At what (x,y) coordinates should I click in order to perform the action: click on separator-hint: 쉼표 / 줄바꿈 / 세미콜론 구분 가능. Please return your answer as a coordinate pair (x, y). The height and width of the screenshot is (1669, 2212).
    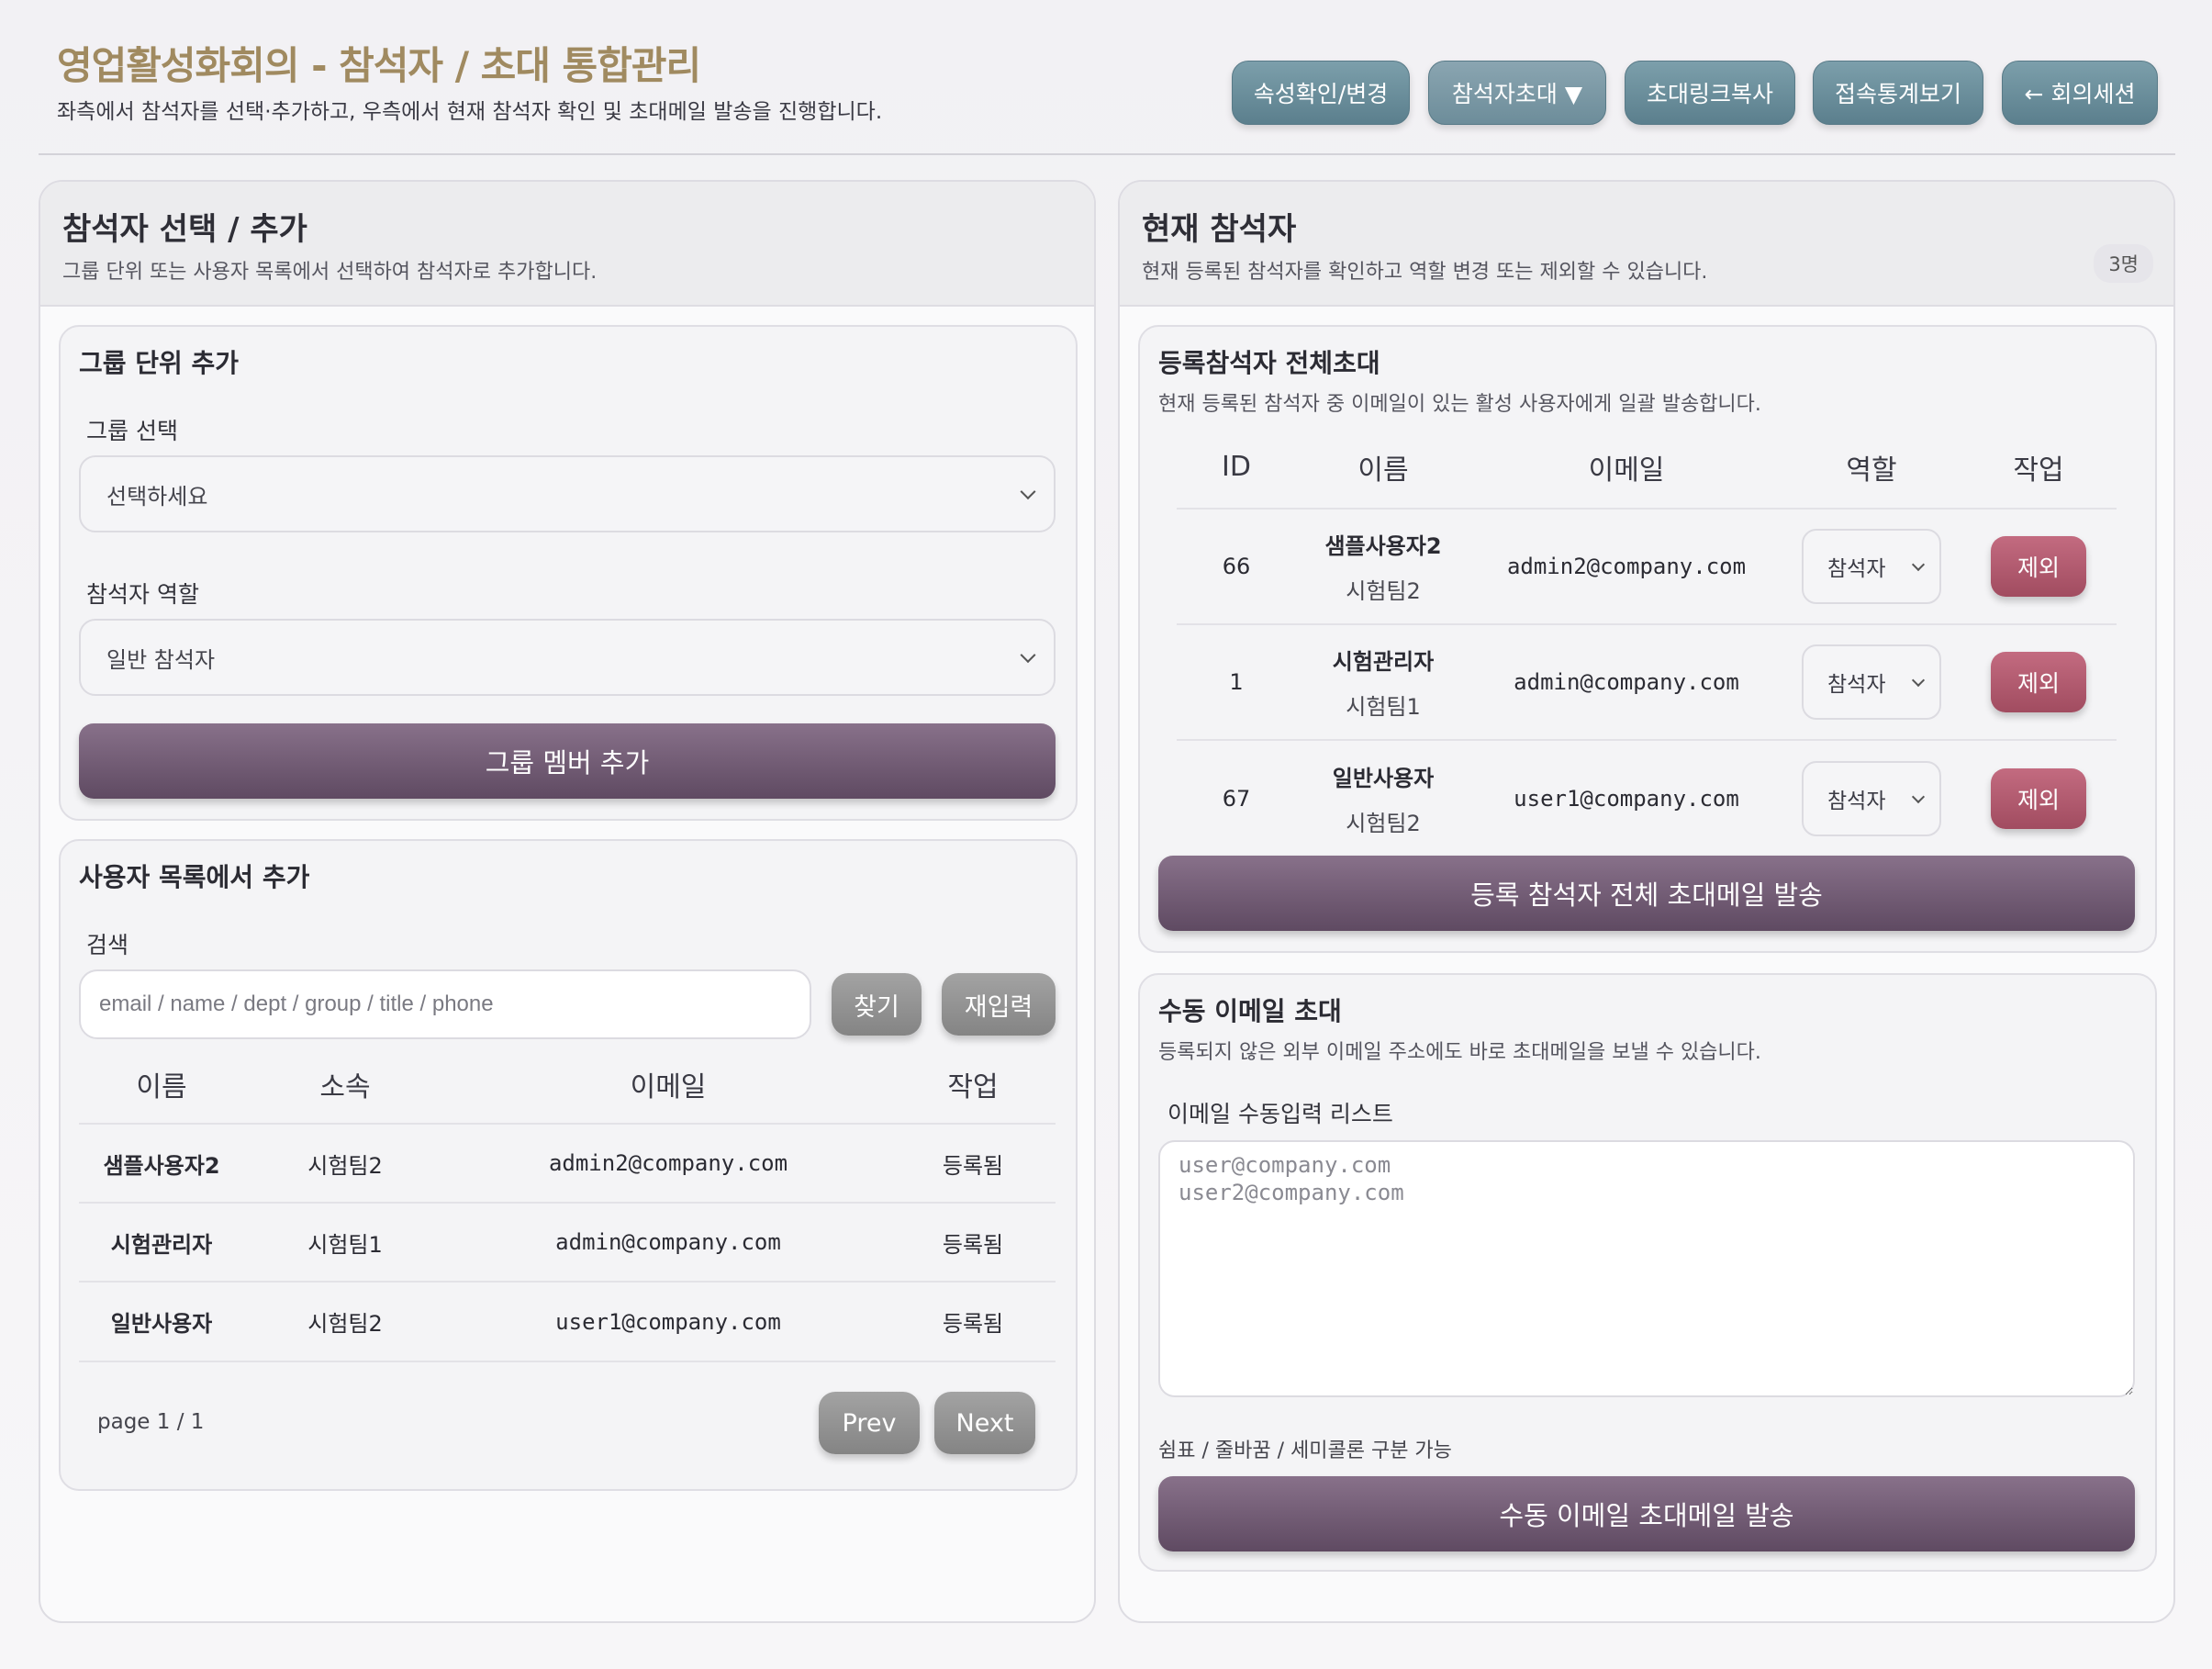
    Looking at the image, I should click on (1305, 1450).